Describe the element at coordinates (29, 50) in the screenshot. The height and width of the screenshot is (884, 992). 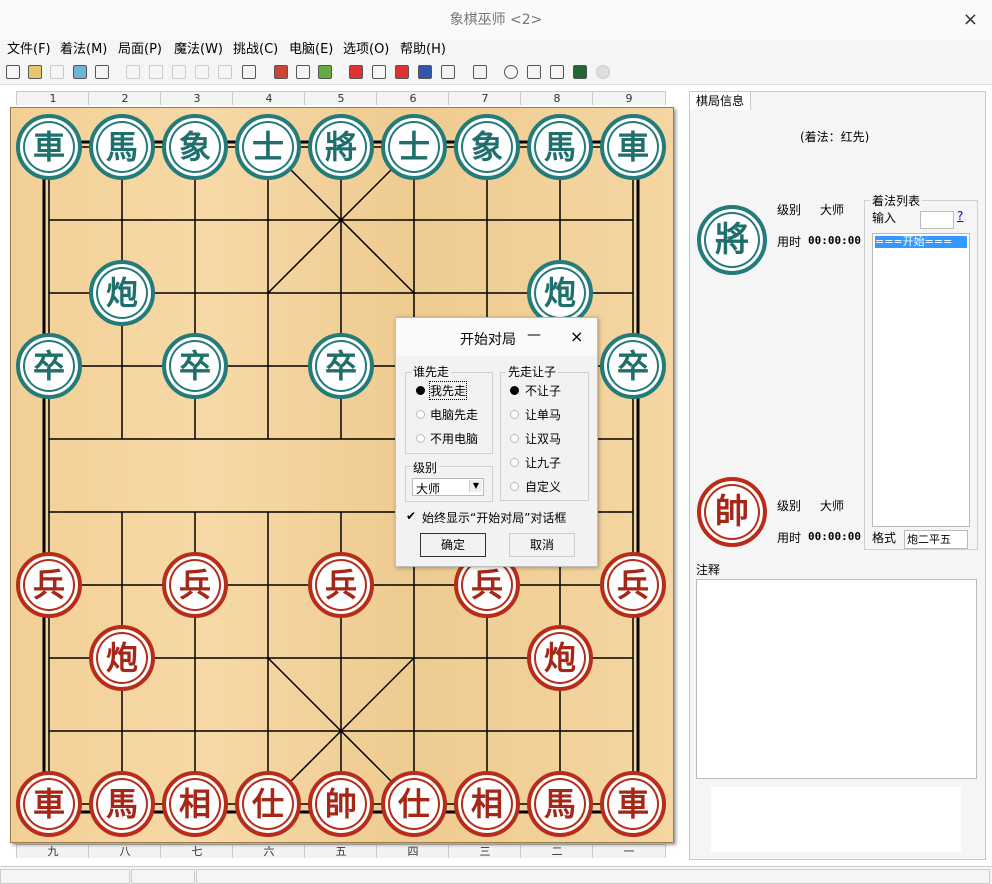
I see `menu-file: 文件(F)` at that location.